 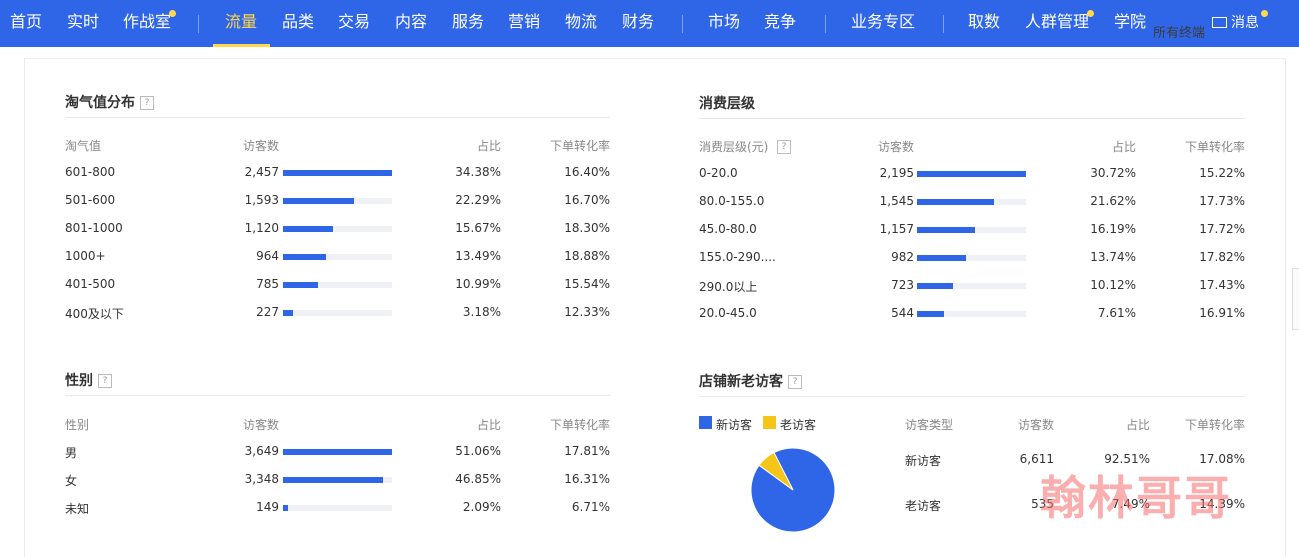 I want to click on row-visitors: 1,593, so click(x=261, y=200).